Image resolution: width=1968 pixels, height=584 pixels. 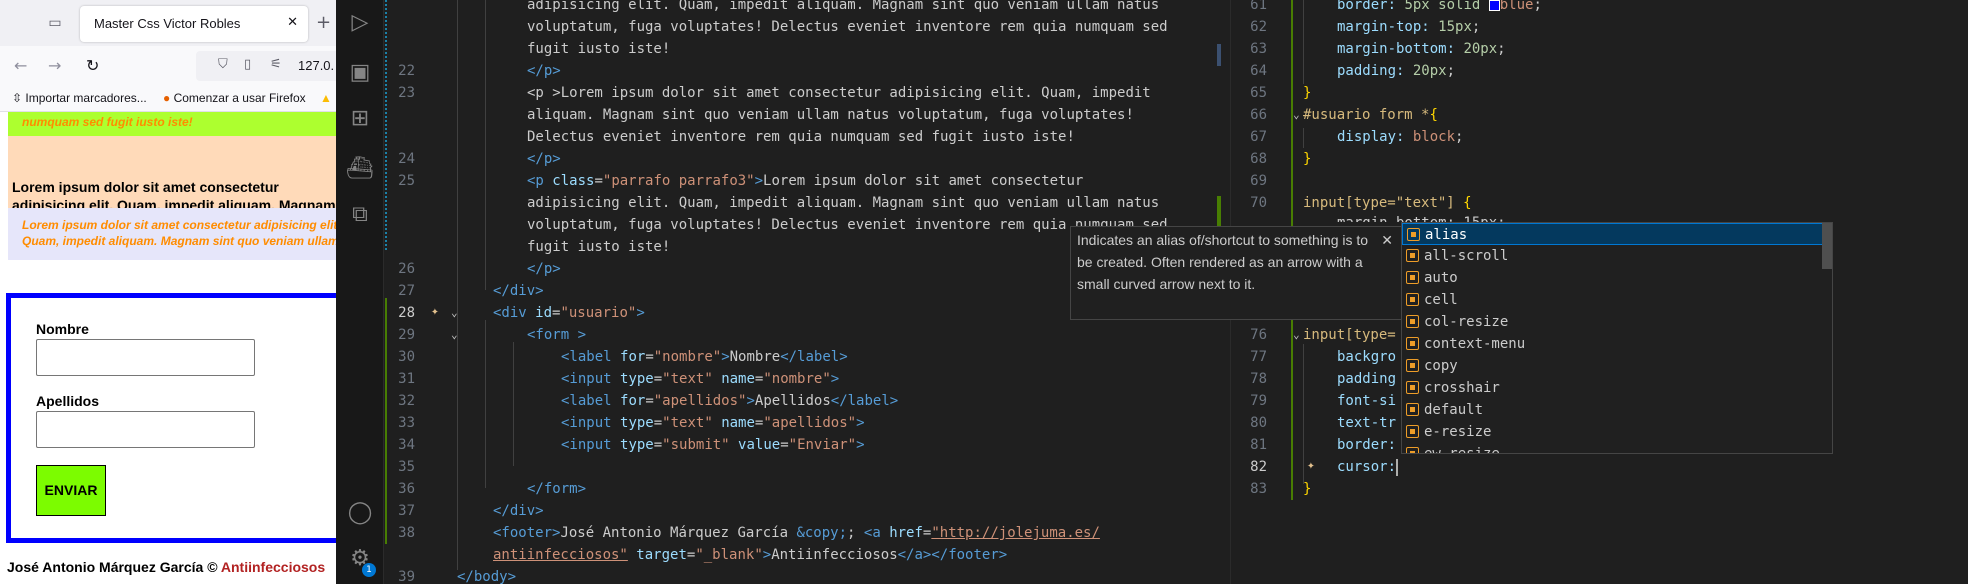 I want to click on active-tab: Master Css Victor Robles ✕, so click(x=194, y=24).